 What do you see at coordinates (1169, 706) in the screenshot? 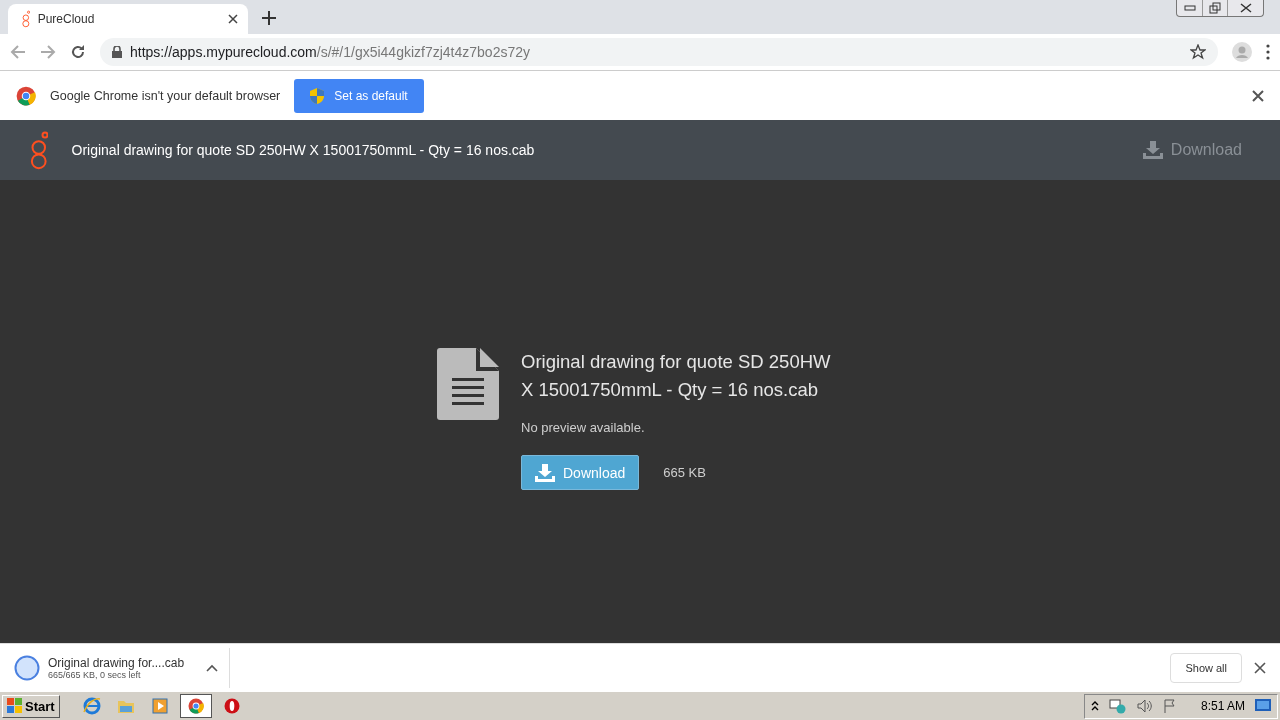
I see `flag-icon` at bounding box center [1169, 706].